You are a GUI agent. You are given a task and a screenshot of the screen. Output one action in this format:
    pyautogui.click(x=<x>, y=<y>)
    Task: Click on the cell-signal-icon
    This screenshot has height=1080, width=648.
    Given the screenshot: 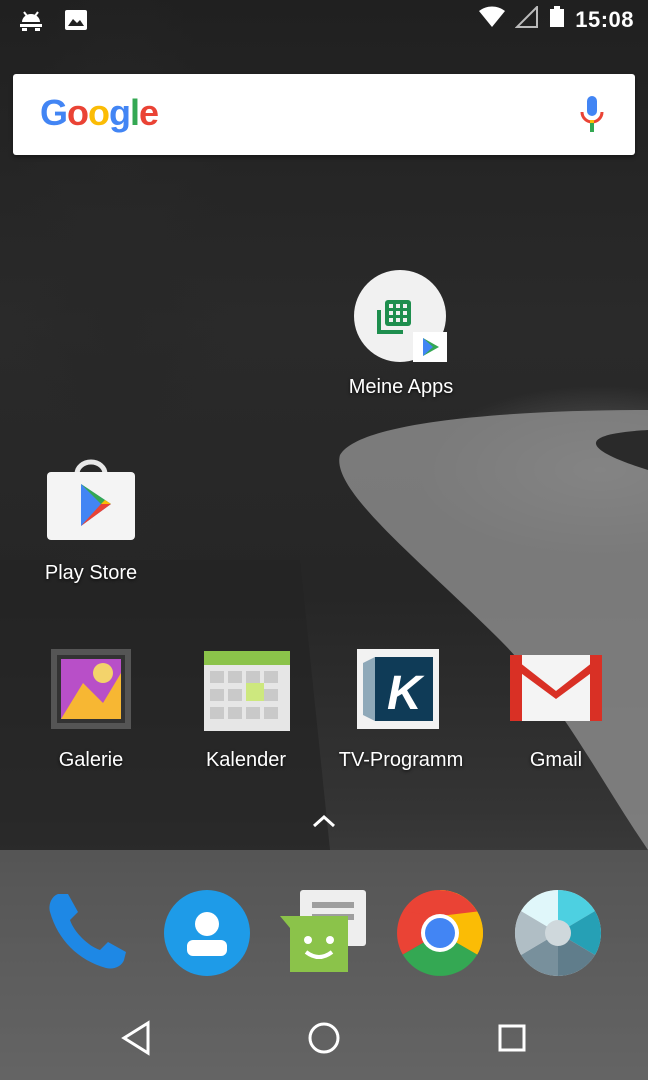 What is the action you would take?
    pyautogui.click(x=526, y=18)
    